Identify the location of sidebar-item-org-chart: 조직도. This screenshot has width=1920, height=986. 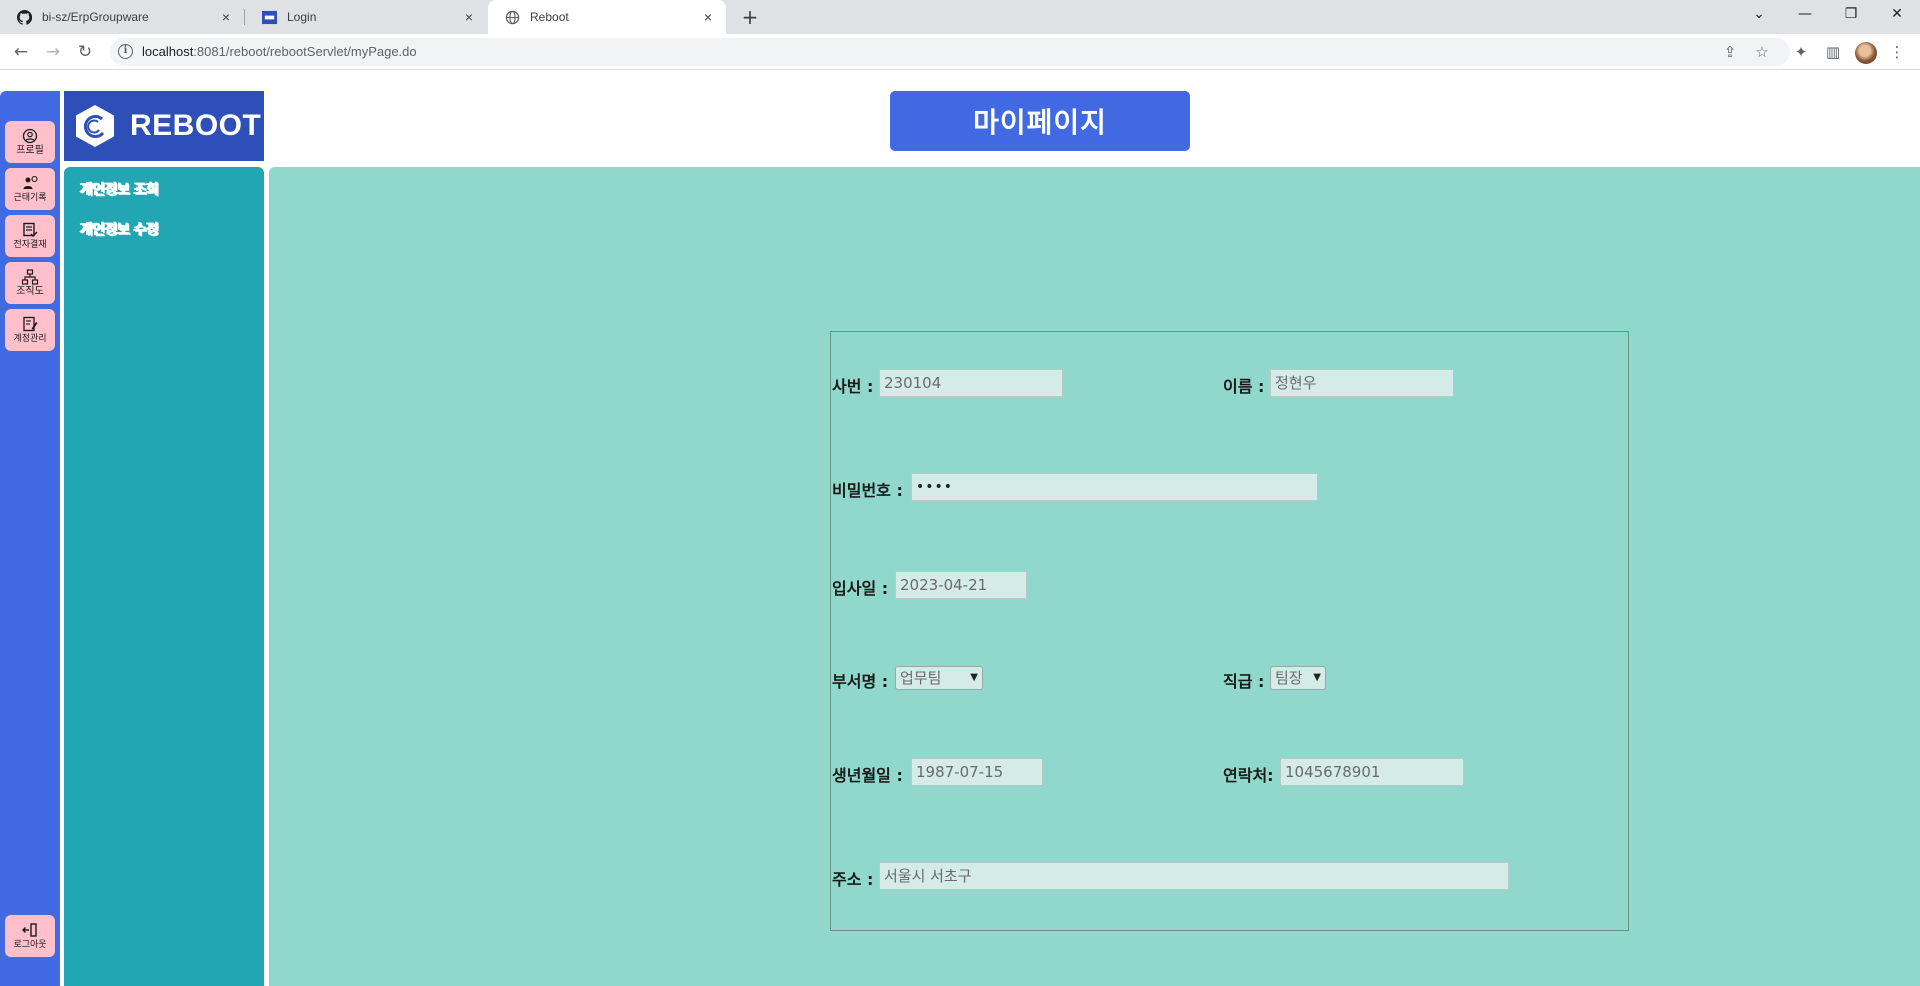
(30, 283).